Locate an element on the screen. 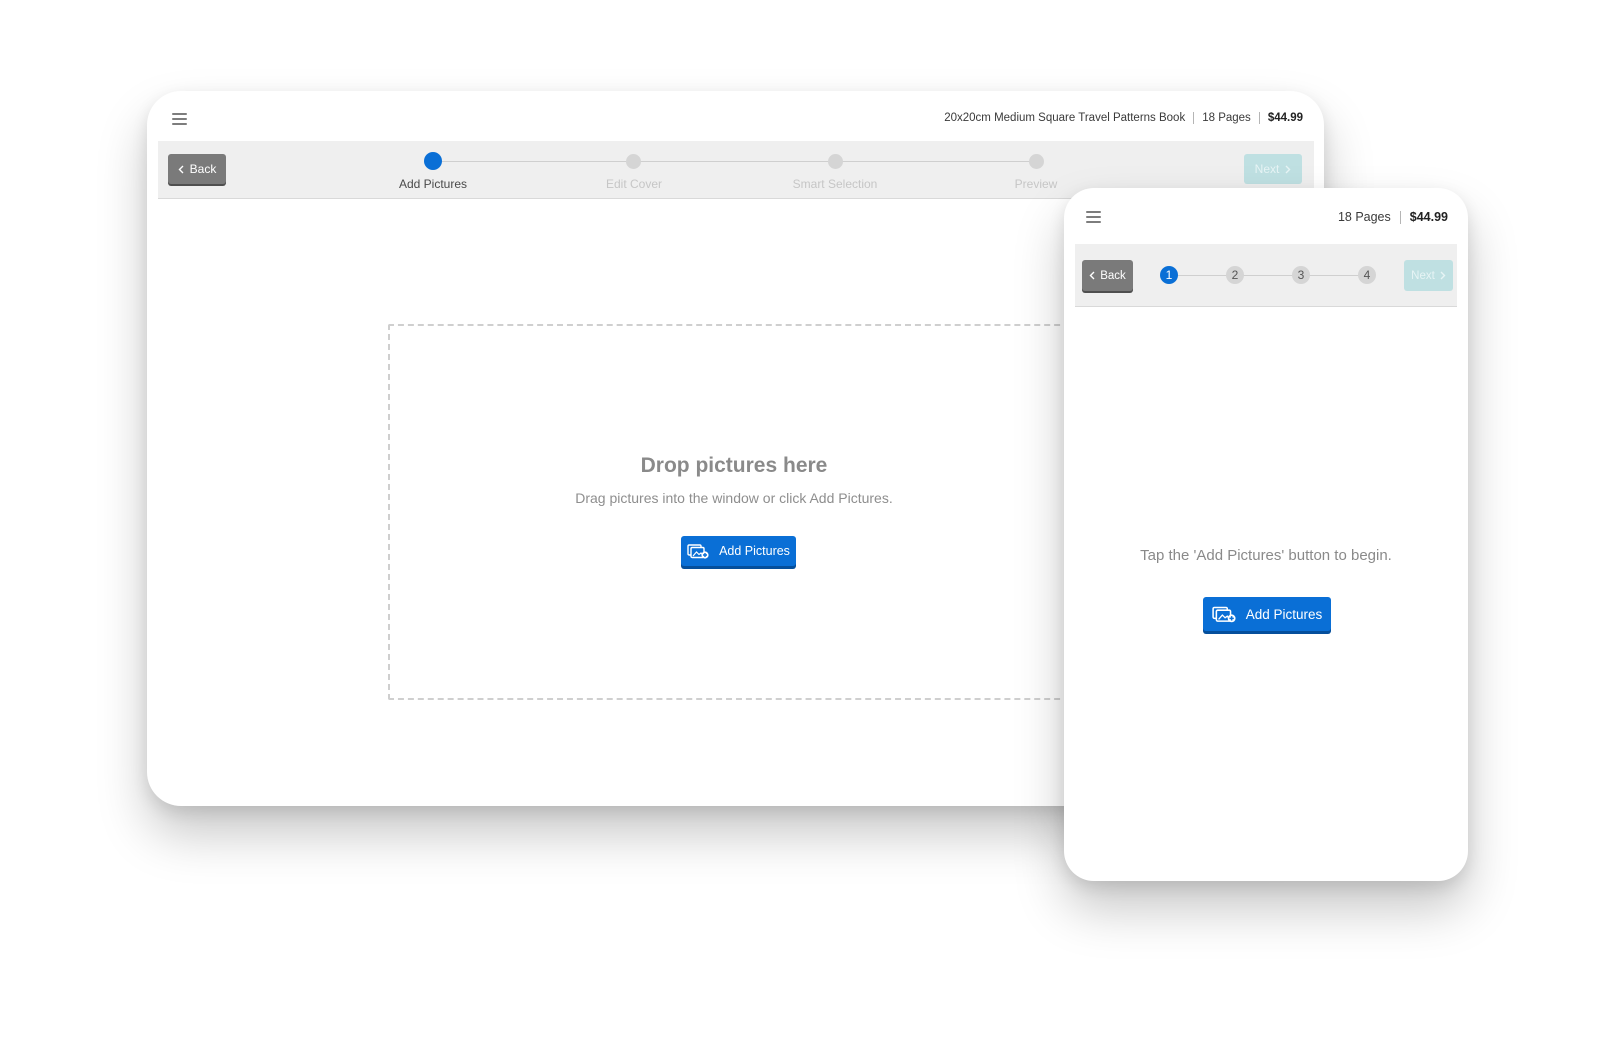 Image resolution: width=1600 pixels, height=1038 pixels. step-label-add-pictures: Add Pictures is located at coordinates (433, 184).